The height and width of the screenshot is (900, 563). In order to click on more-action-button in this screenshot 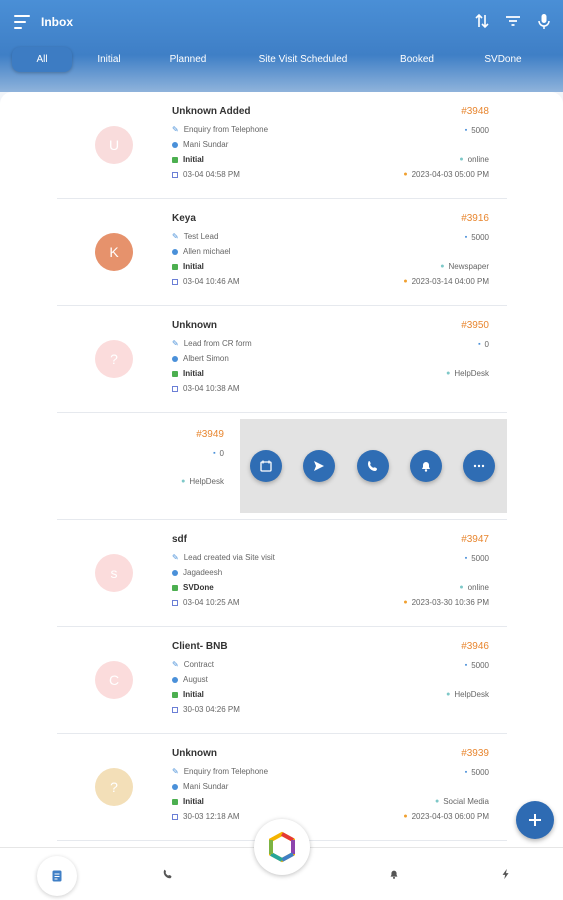, I will do `click(479, 466)`.